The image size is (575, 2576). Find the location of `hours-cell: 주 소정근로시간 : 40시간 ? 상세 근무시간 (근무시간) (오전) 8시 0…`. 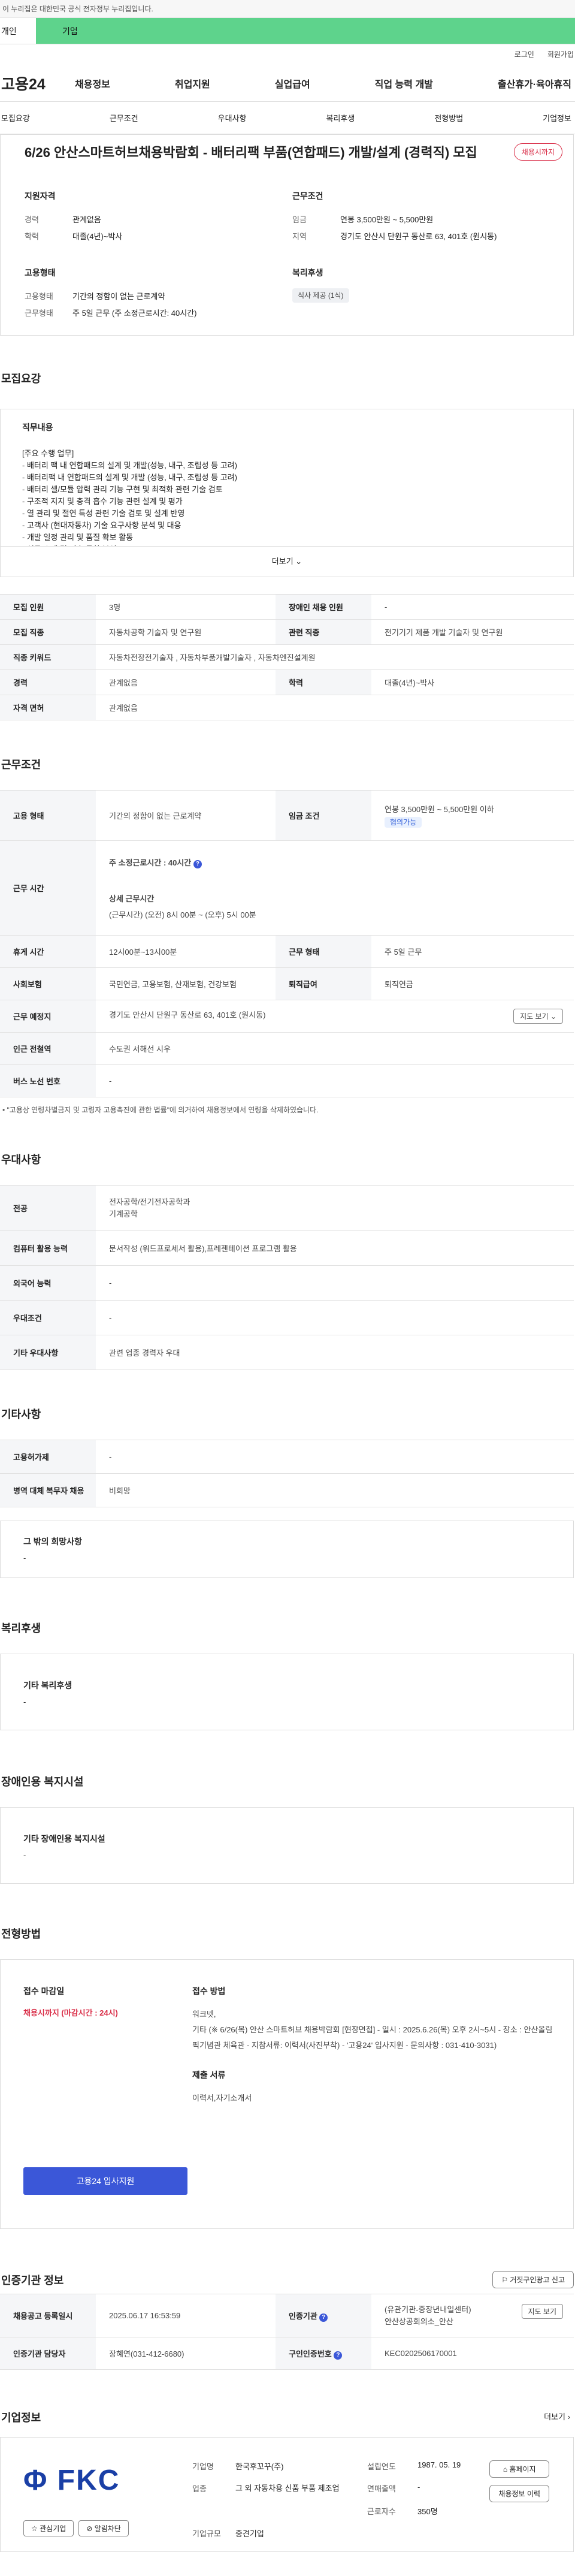

hours-cell: 주 소정근로시간 : 40시간 ? 상세 근무시간 (근무시간) (오전) 8시 0… is located at coordinates (335, 888).